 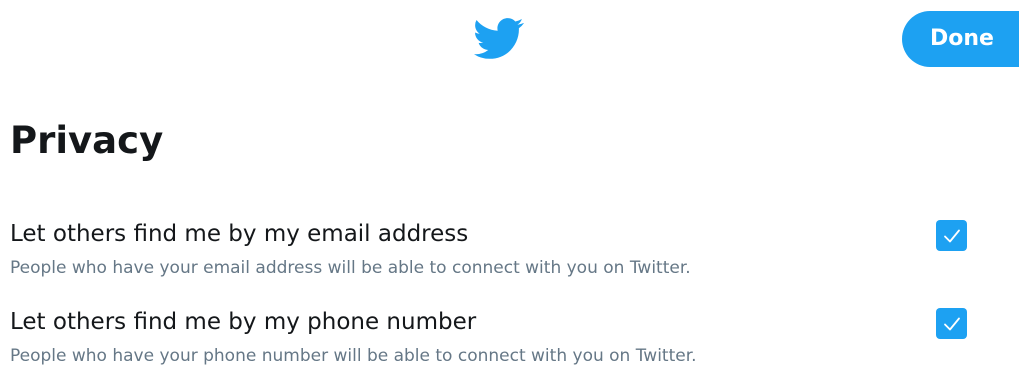 I want to click on page-title: Privacy, so click(x=87, y=140).